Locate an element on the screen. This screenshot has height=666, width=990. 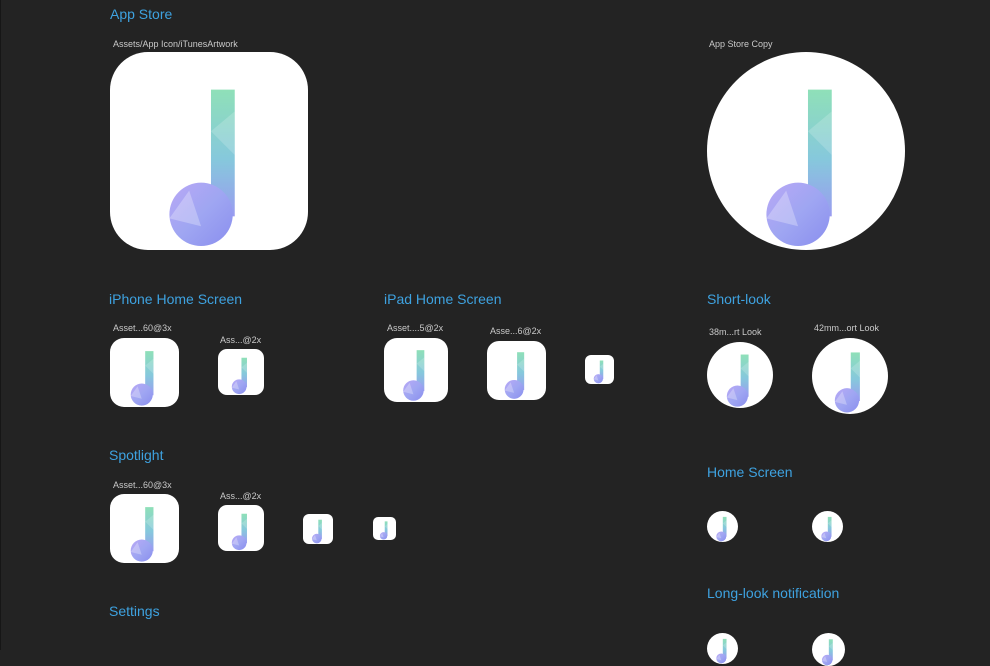
artboard-label-ipad-5-2x: Asset....5@2x is located at coordinates (415, 328).